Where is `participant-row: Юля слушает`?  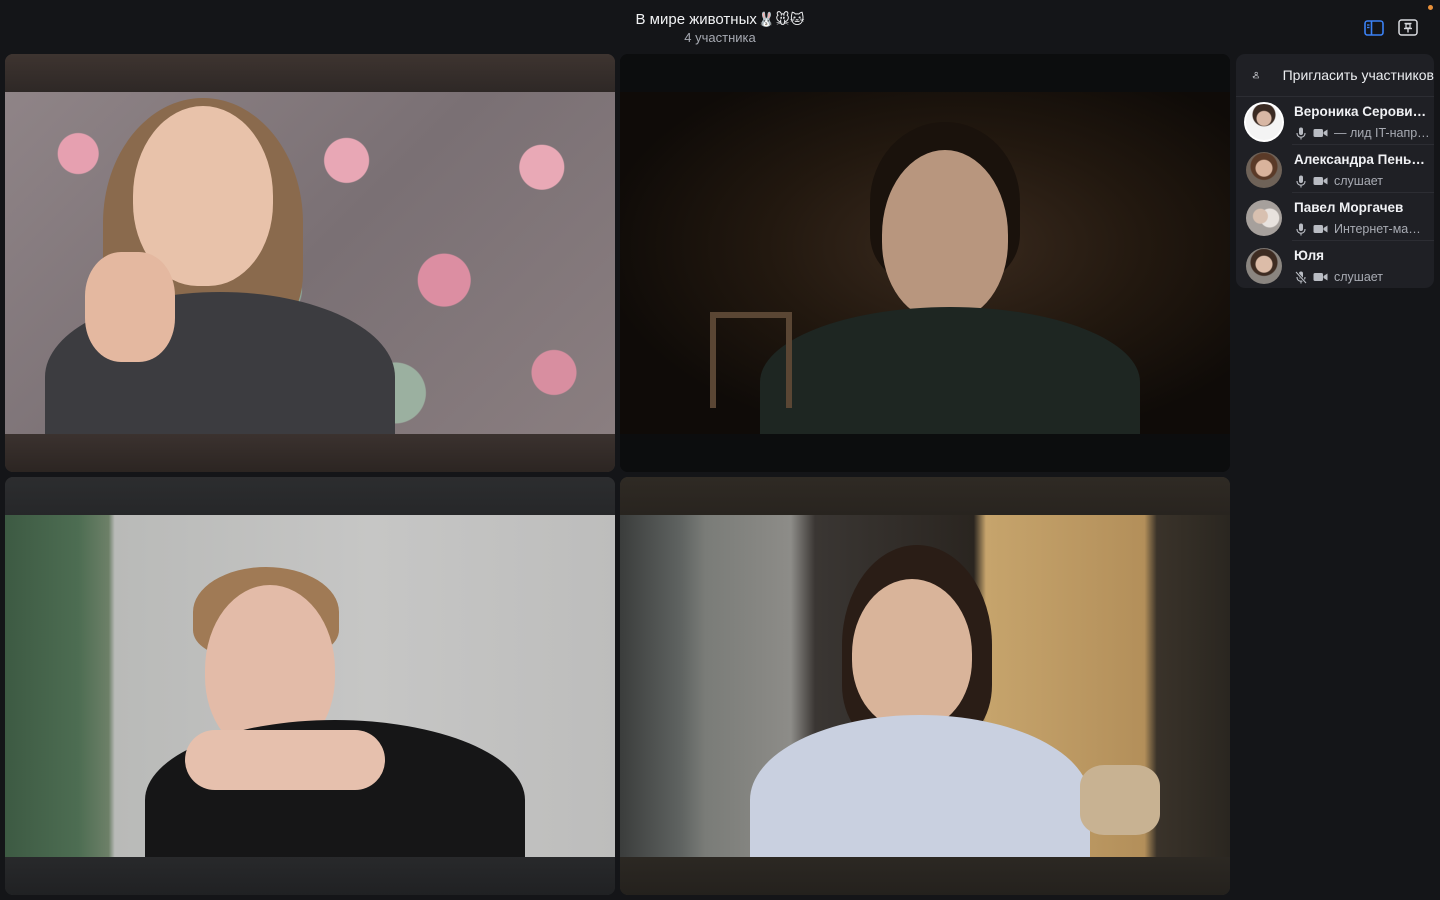 participant-row: Юля слушает is located at coordinates (1335, 264).